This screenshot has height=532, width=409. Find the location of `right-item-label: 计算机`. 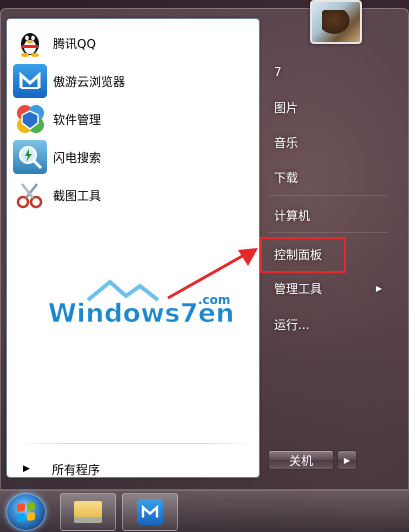

right-item-label: 计算机 is located at coordinates (292, 215).